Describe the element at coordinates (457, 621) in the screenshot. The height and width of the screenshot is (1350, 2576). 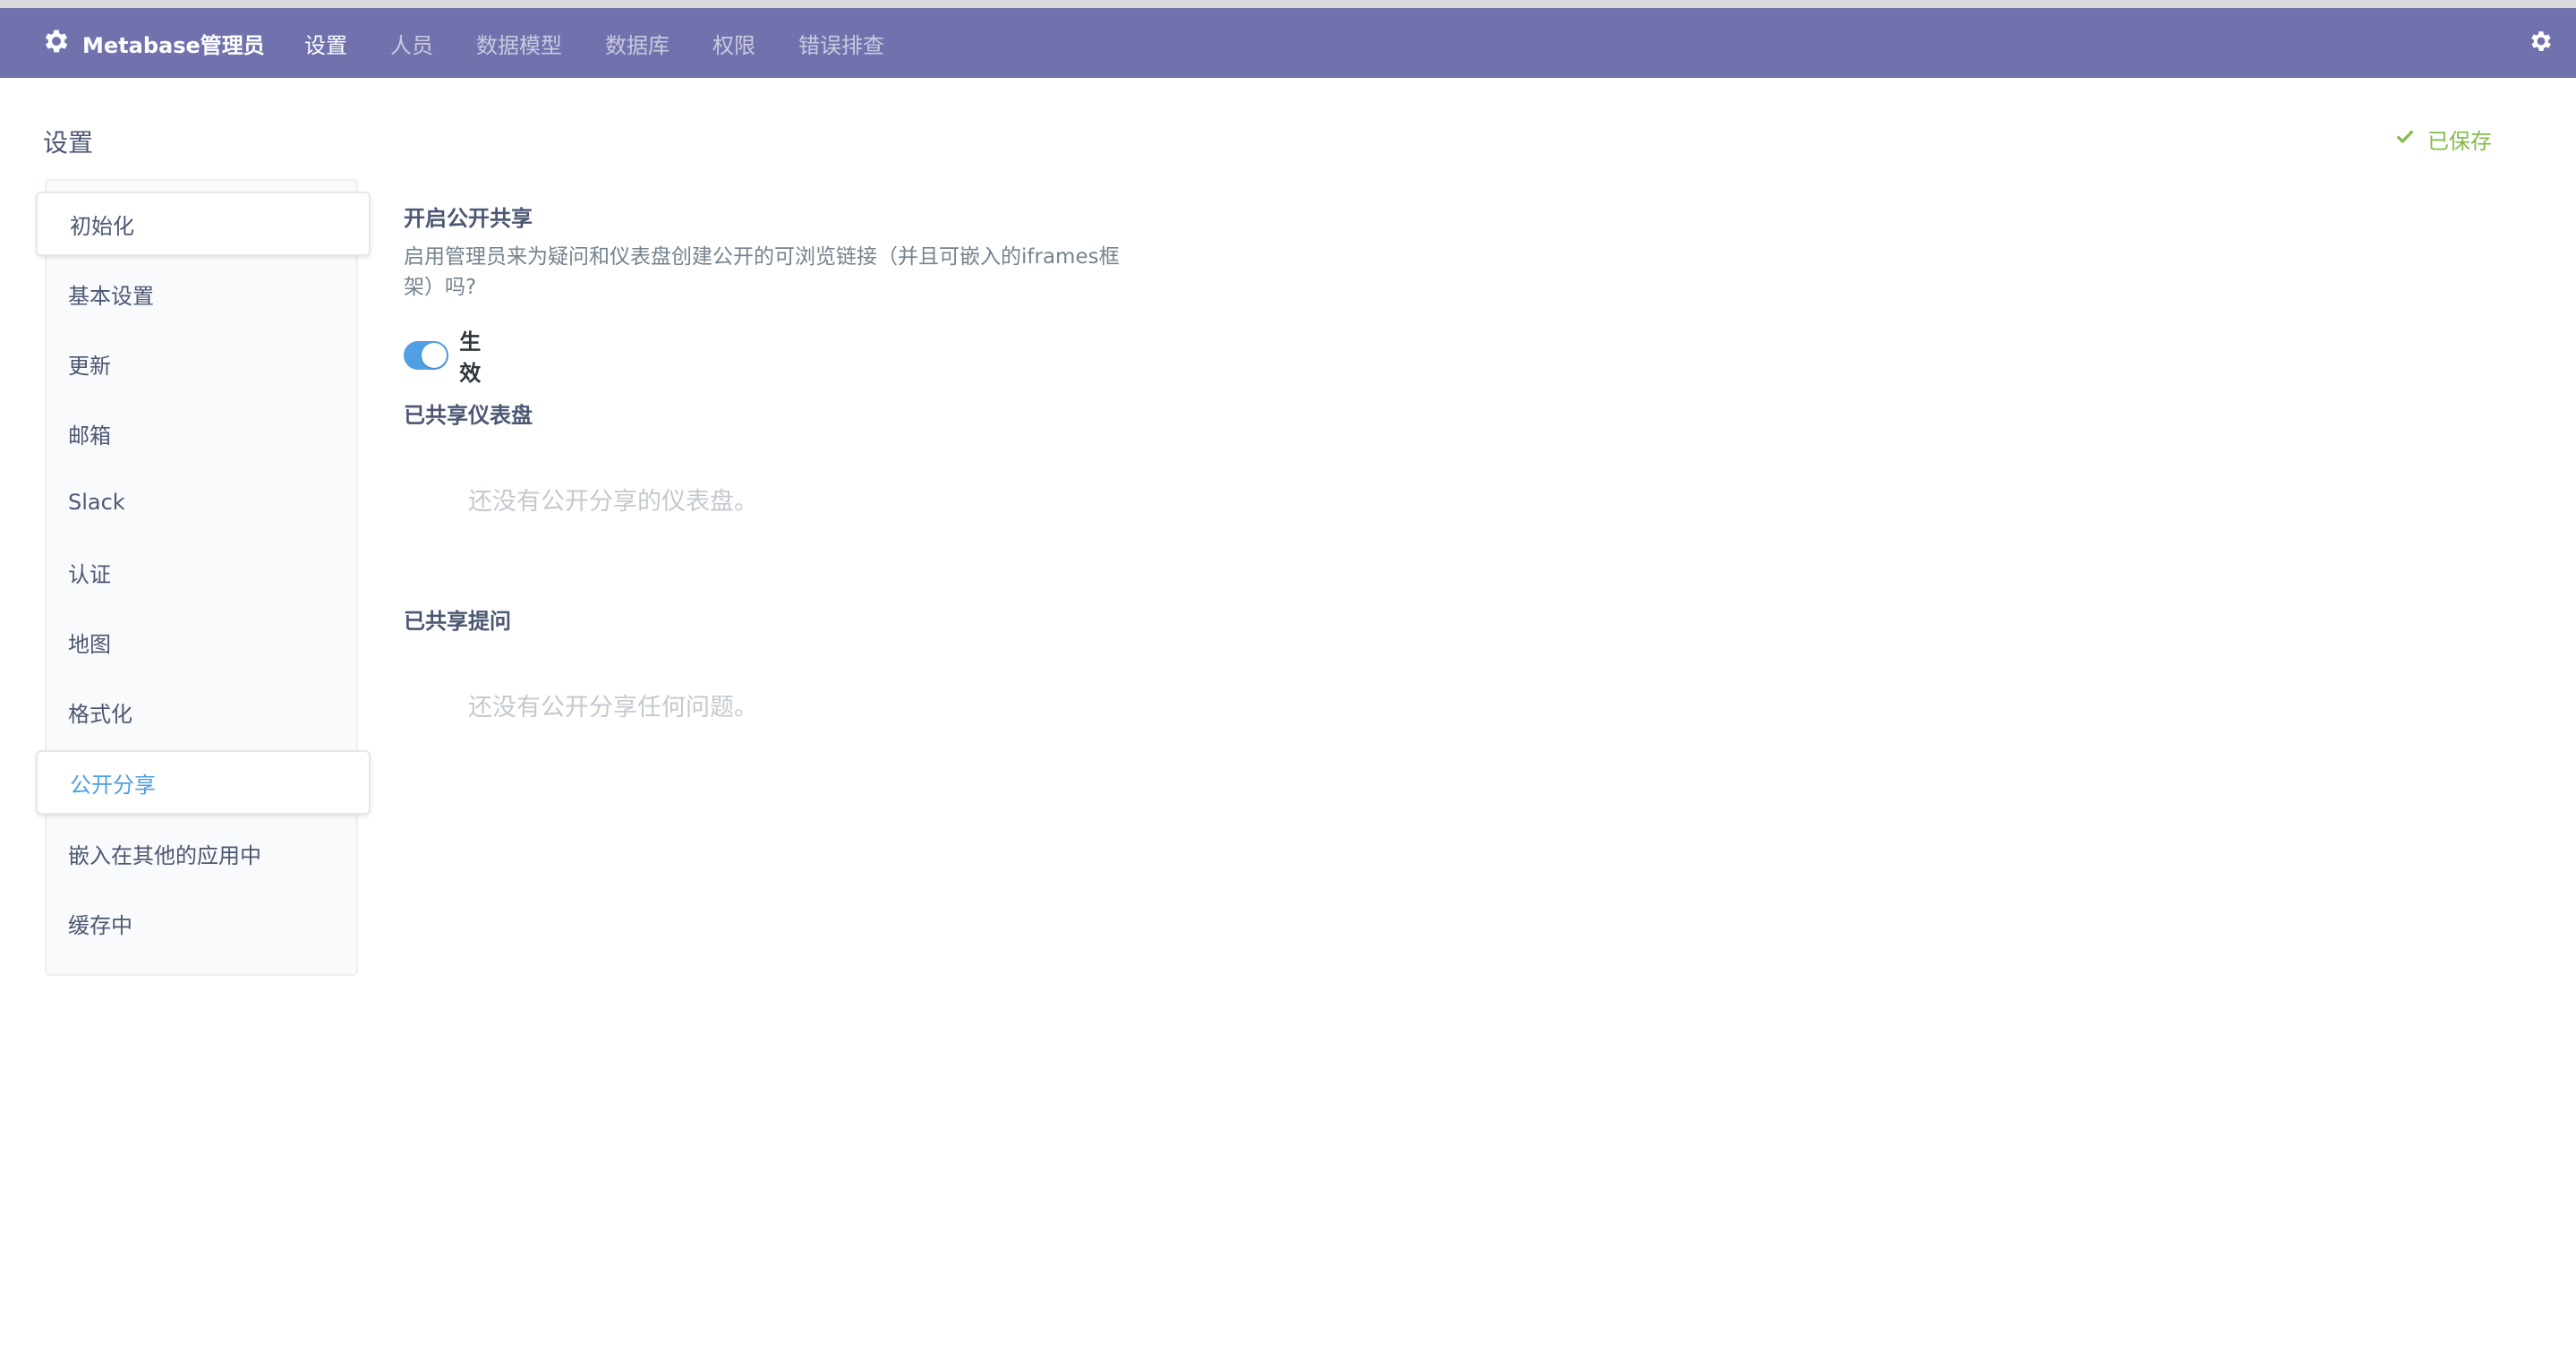
I see `shared-questions-title: 已共享提问` at that location.